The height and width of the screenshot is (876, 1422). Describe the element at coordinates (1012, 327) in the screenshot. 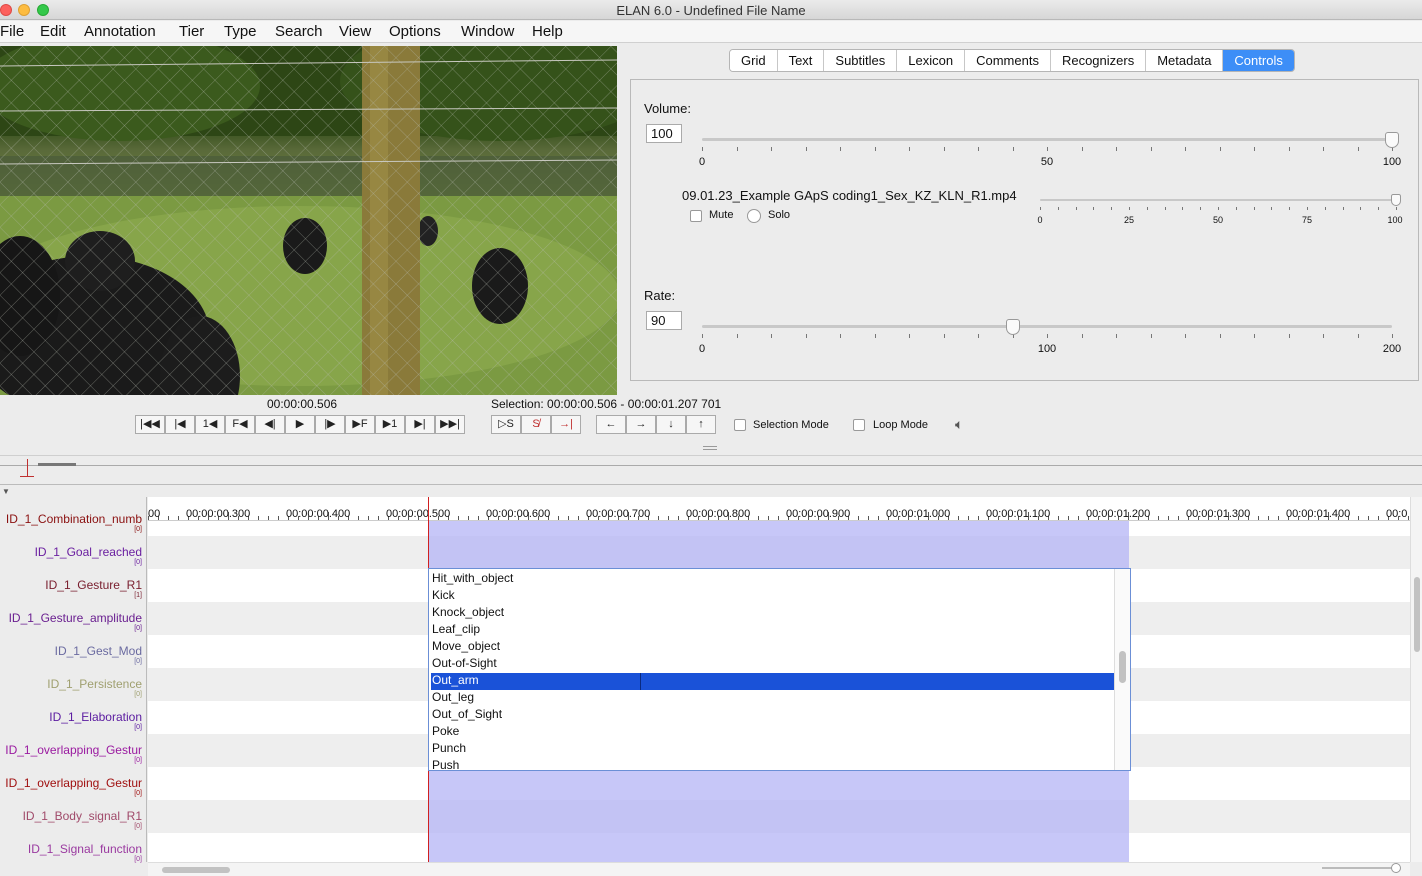

I see `rate-slider-thumb` at that location.